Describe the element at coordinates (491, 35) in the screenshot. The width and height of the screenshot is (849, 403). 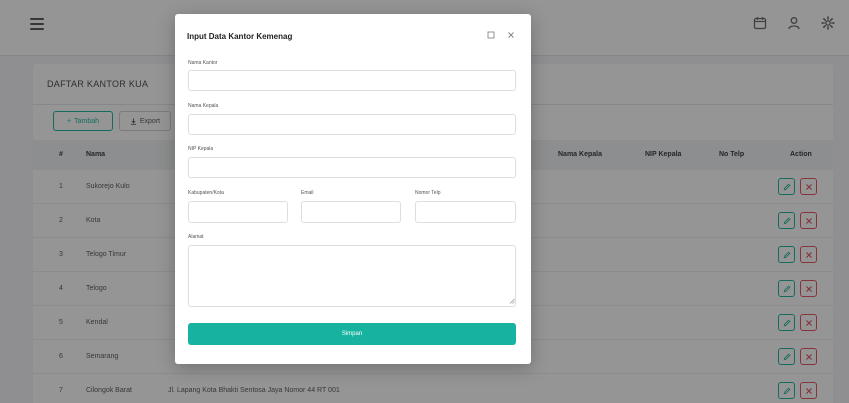
I see `maximize-icon` at that location.